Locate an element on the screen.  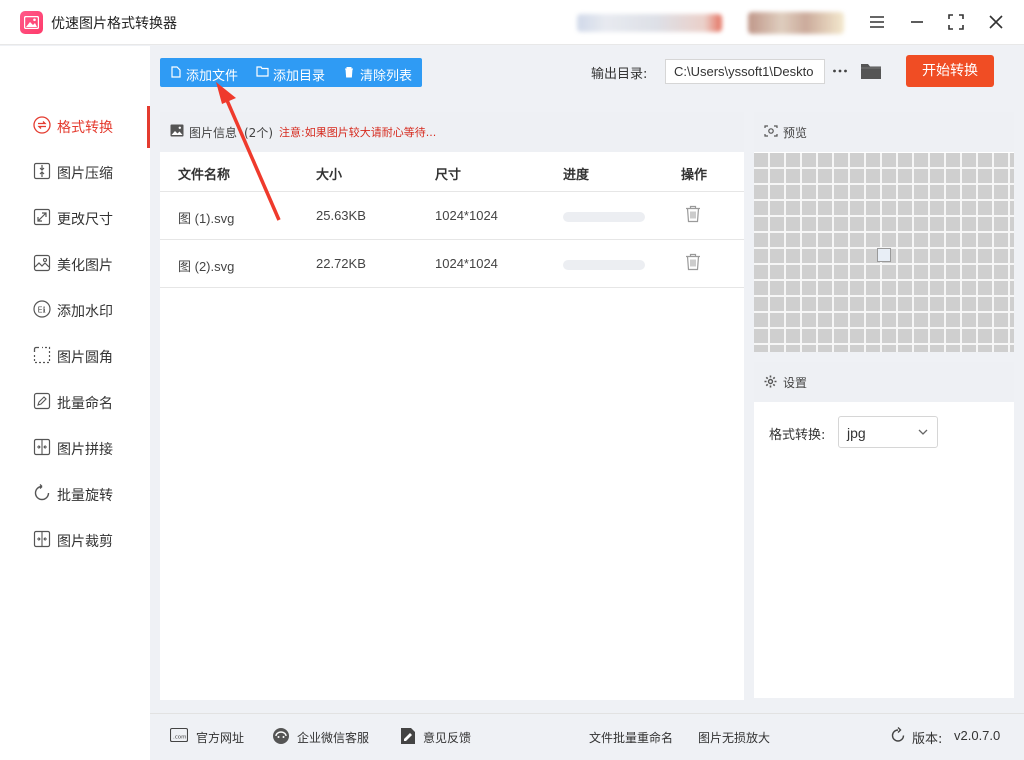
file-name: 图 (1).svg is located at coordinates (206, 218).